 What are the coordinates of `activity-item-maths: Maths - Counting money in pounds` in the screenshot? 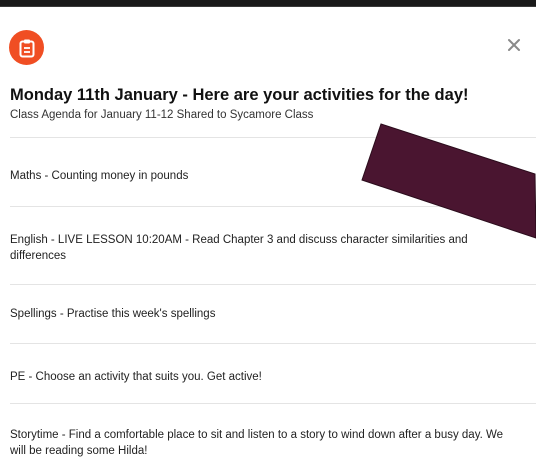 It's located at (99, 176).